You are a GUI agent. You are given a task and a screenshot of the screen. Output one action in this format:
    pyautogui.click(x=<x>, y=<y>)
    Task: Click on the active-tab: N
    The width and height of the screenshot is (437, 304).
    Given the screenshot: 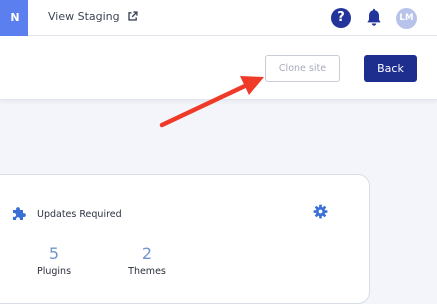 What is the action you would take?
    pyautogui.click(x=14, y=18)
    